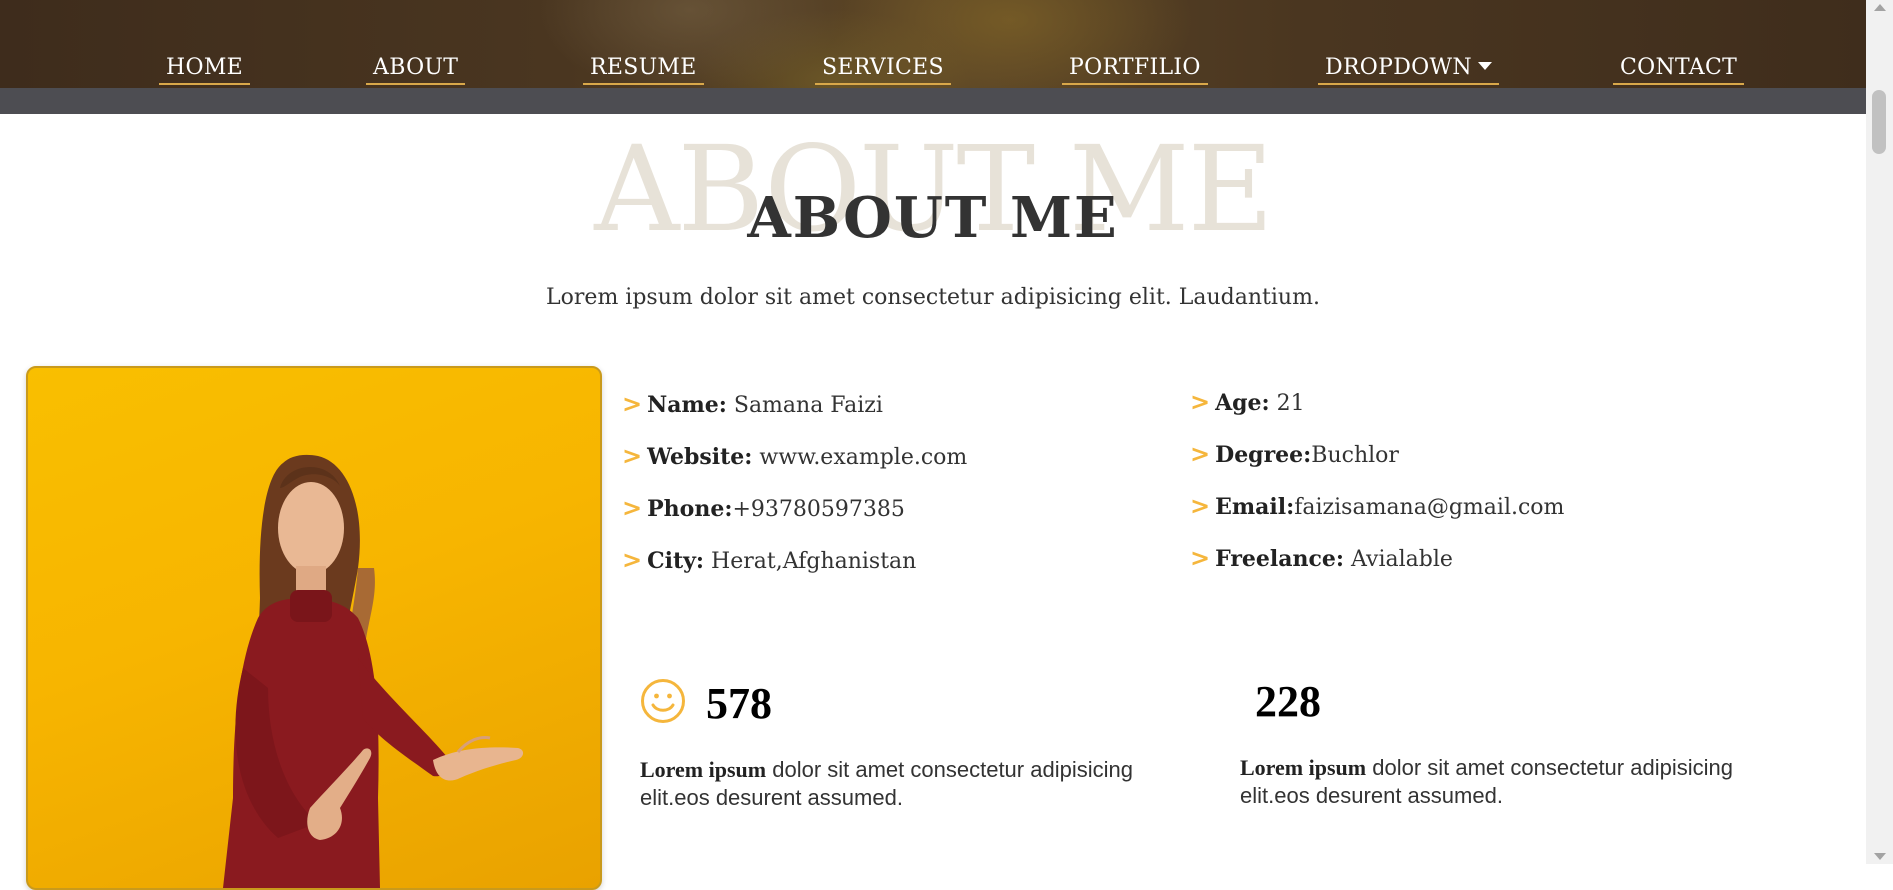  Describe the element at coordinates (663, 701) in the screenshot. I see `smiley-icon` at that location.